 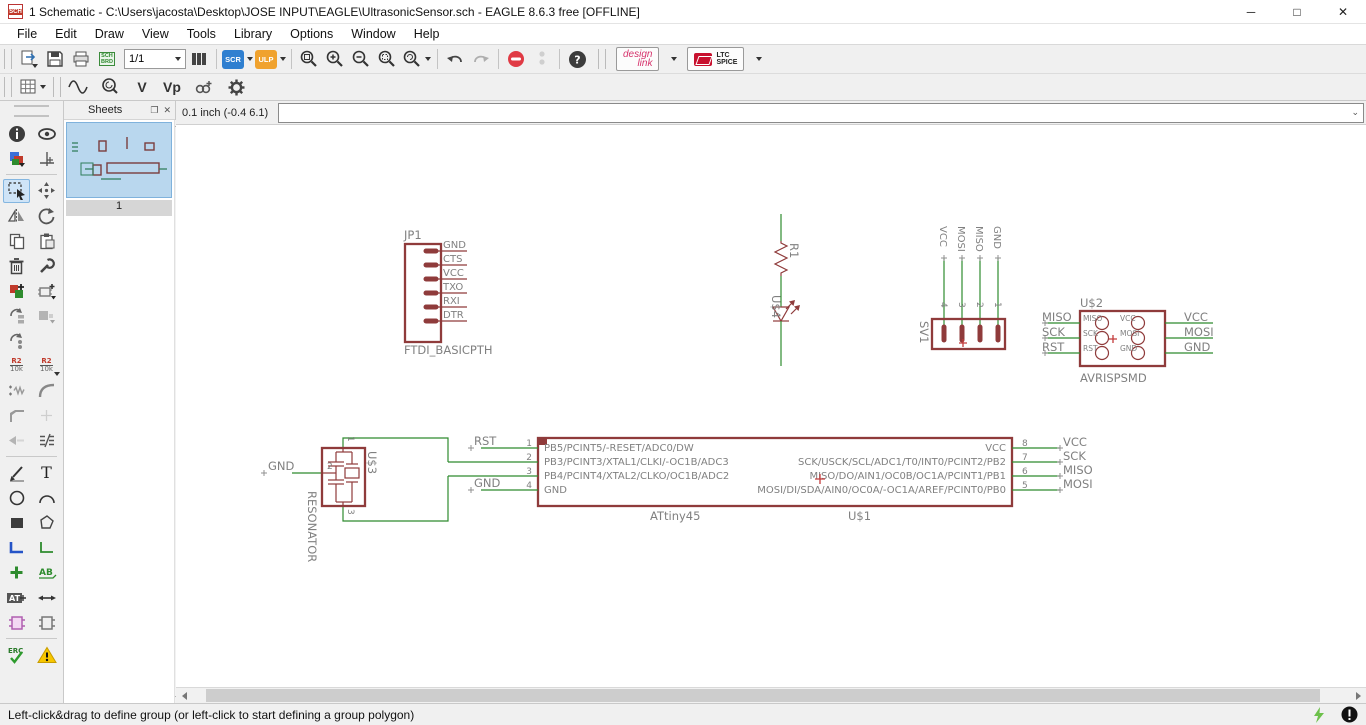 I want to click on simulate-button, so click(x=78, y=87).